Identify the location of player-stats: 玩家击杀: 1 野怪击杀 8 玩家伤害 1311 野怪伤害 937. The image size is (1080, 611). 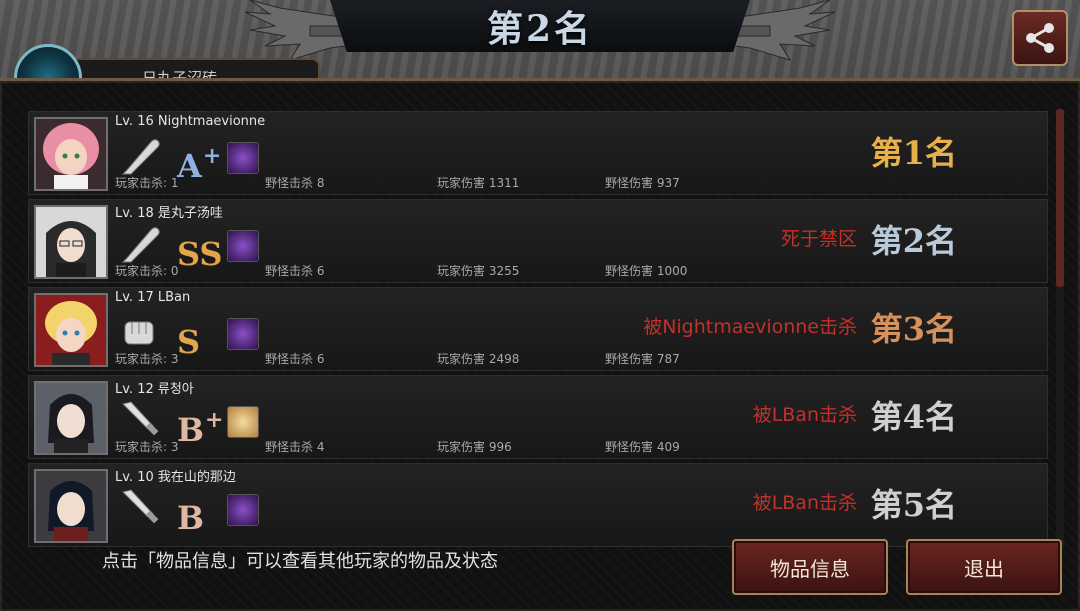
(397, 183).